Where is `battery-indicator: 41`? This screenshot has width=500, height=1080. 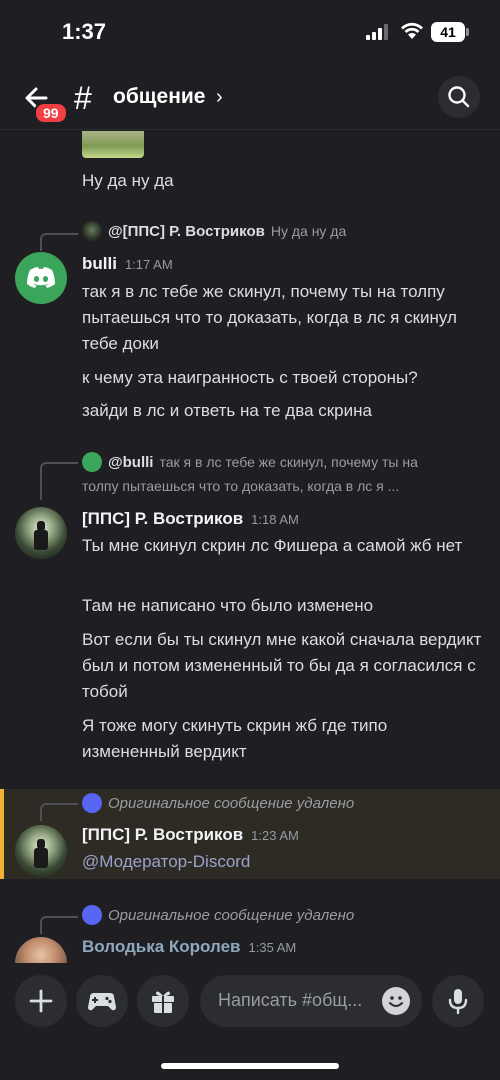 battery-indicator: 41 is located at coordinates (448, 32).